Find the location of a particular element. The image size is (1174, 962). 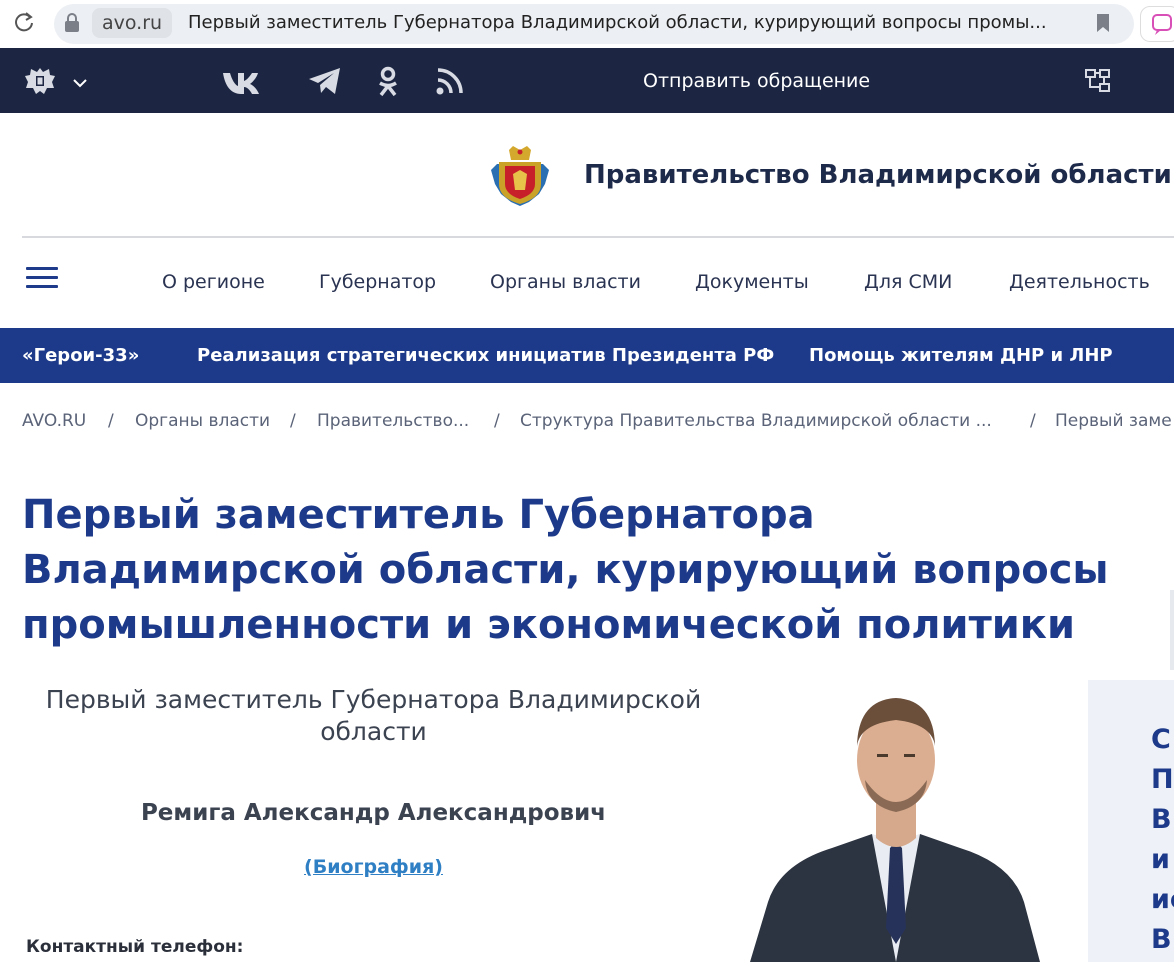

telegram-icon is located at coordinates (325, 81).